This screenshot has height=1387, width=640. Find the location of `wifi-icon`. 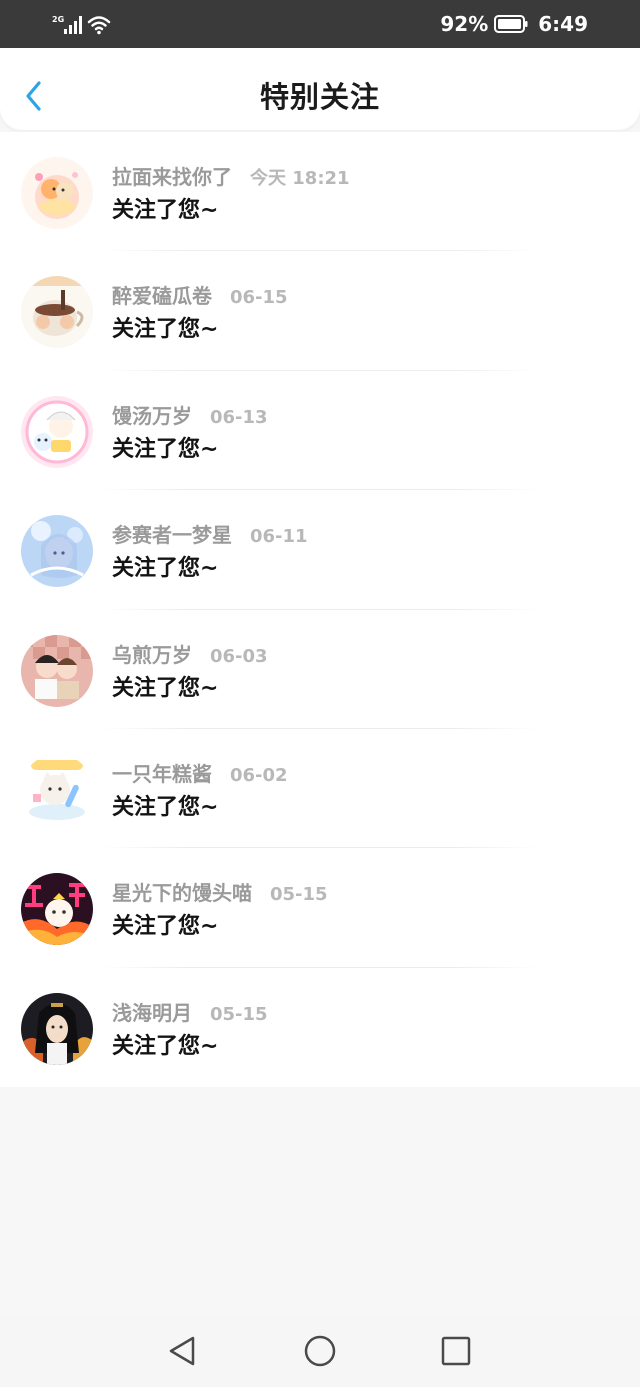

wifi-icon is located at coordinates (99, 23).